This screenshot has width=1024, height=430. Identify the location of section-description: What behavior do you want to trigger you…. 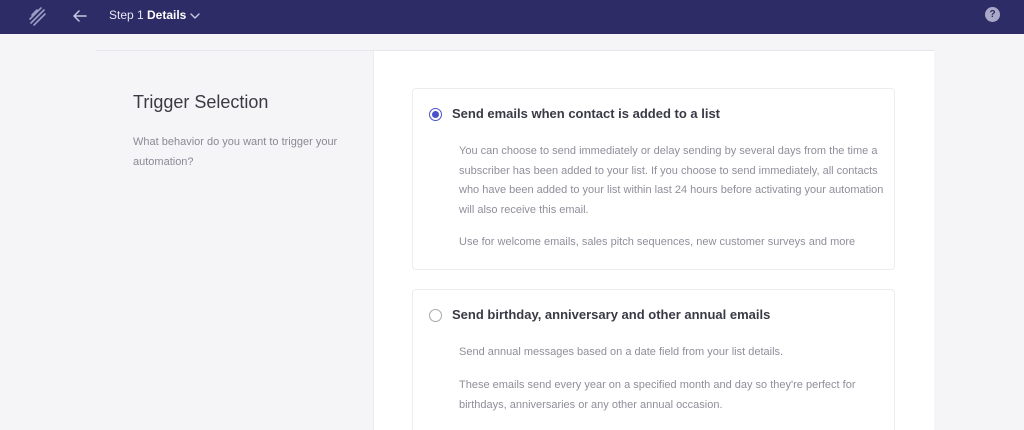
(235, 152).